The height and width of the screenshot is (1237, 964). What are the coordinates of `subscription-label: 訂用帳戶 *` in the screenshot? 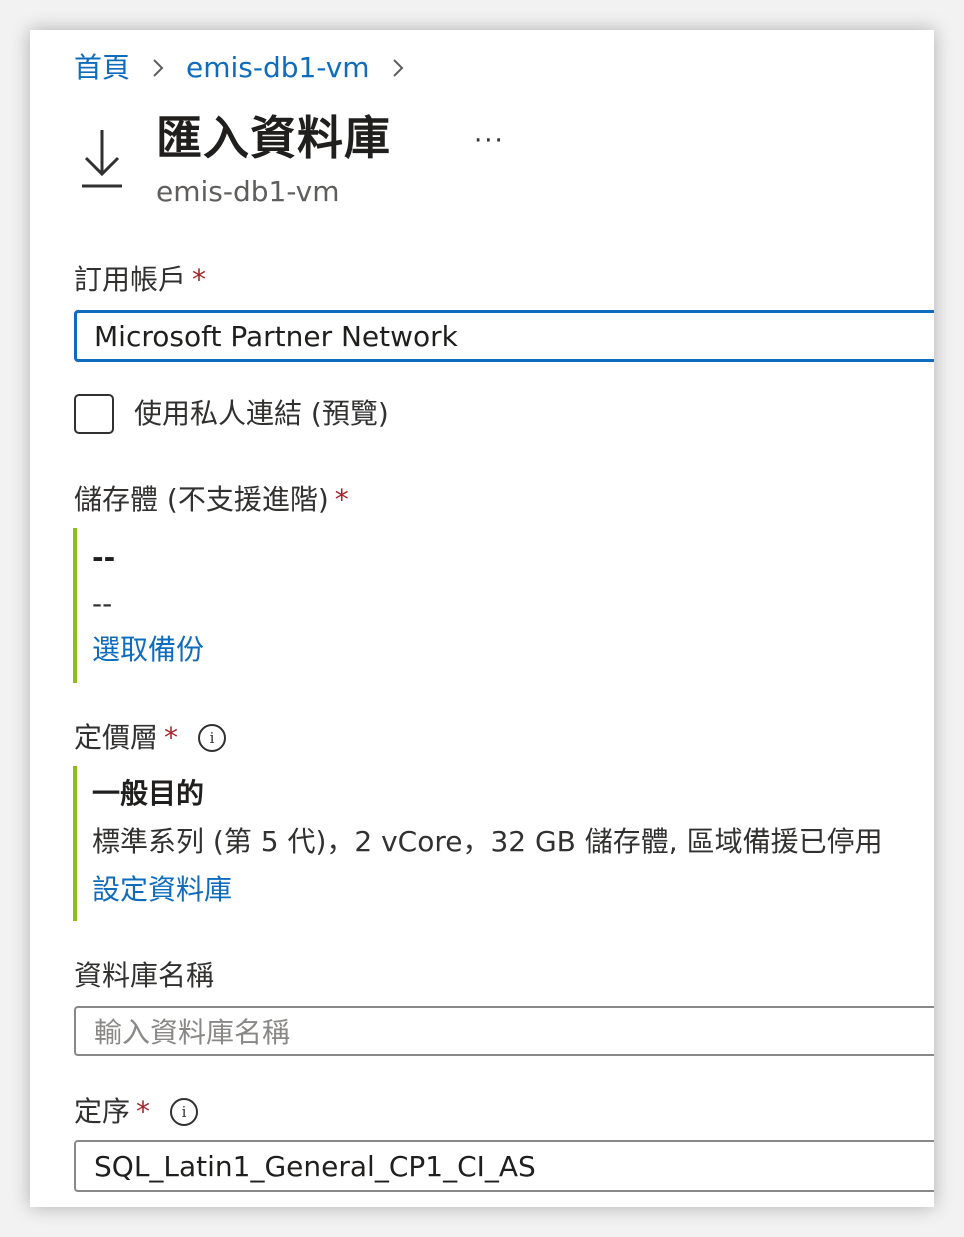 It's located at (140, 280).